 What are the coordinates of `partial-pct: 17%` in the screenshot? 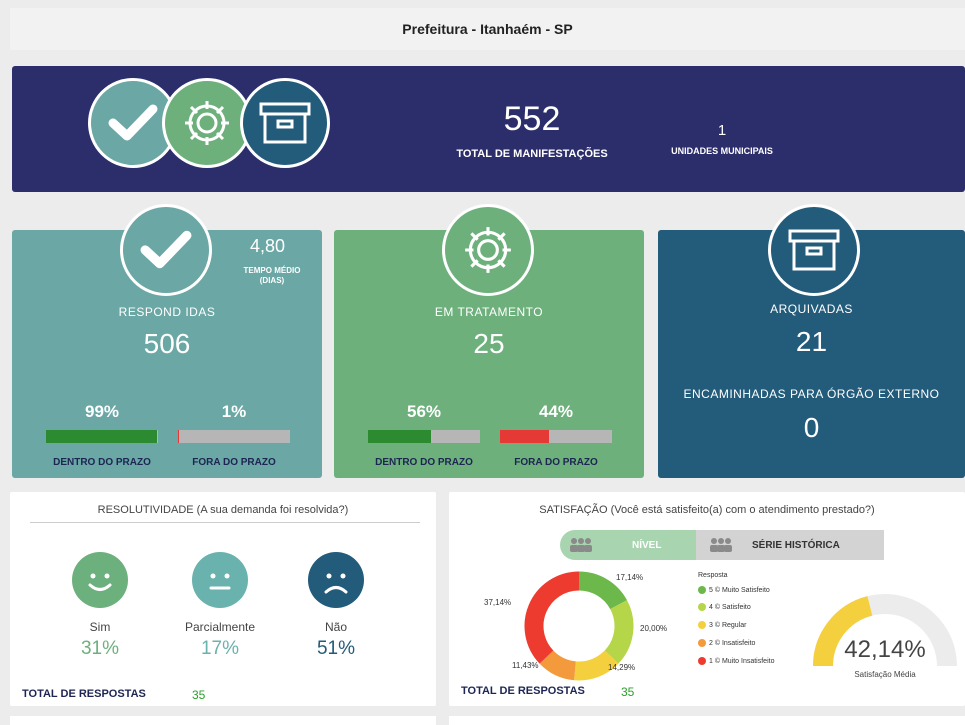 It's located at (220, 648).